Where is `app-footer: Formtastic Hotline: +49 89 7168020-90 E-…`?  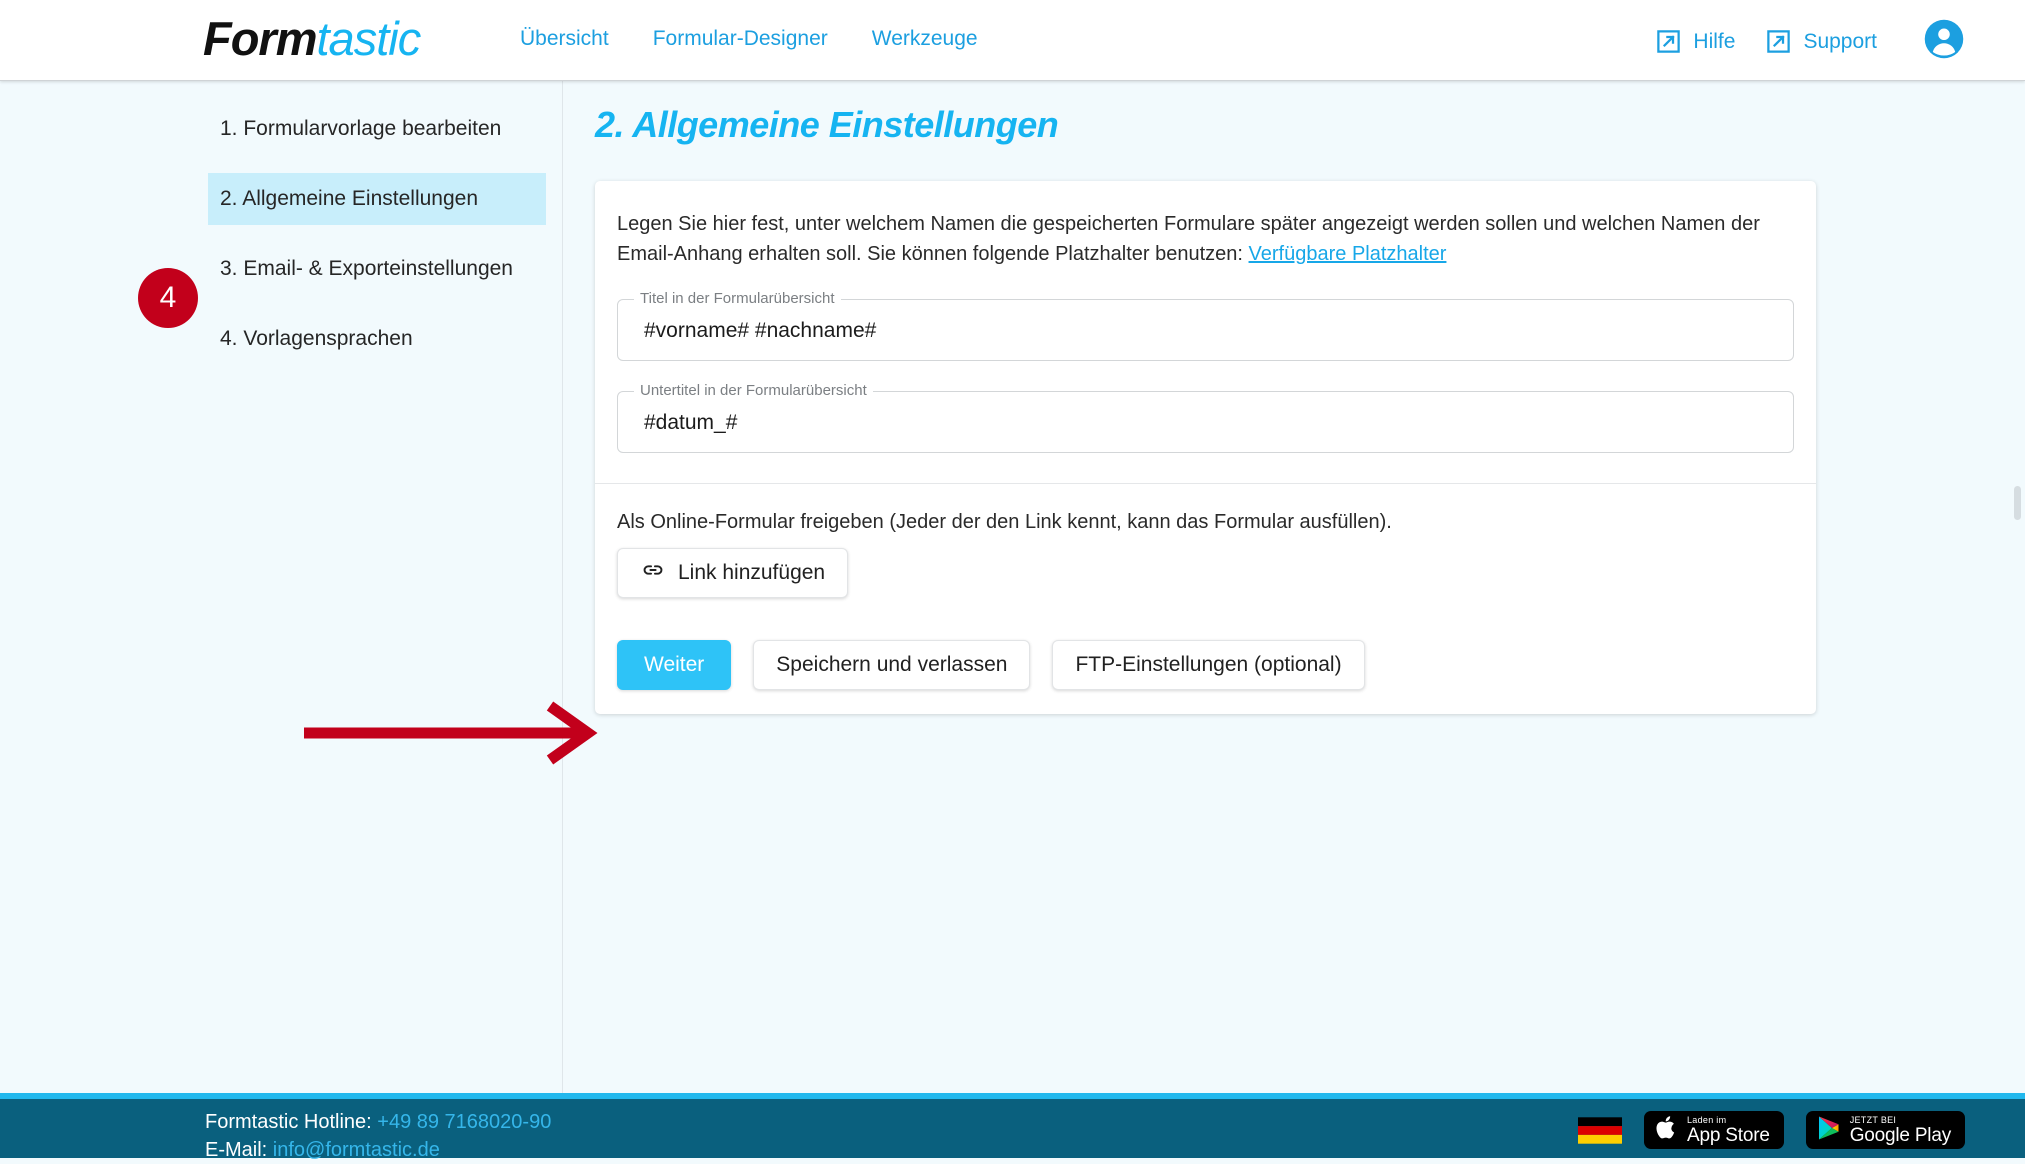
app-footer: Formtastic Hotline: +49 89 7168020-90 E-… is located at coordinates (1012, 1127).